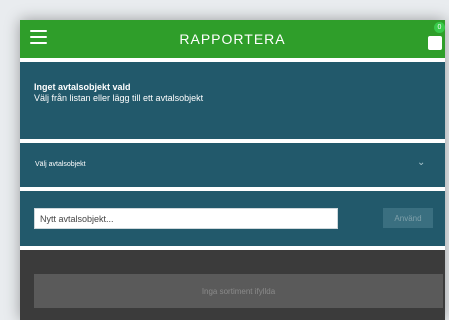 The image size is (449, 320). What do you see at coordinates (238, 291) in the screenshot?
I see `no-assortment-button: Inga sortiment ifyllda` at bounding box center [238, 291].